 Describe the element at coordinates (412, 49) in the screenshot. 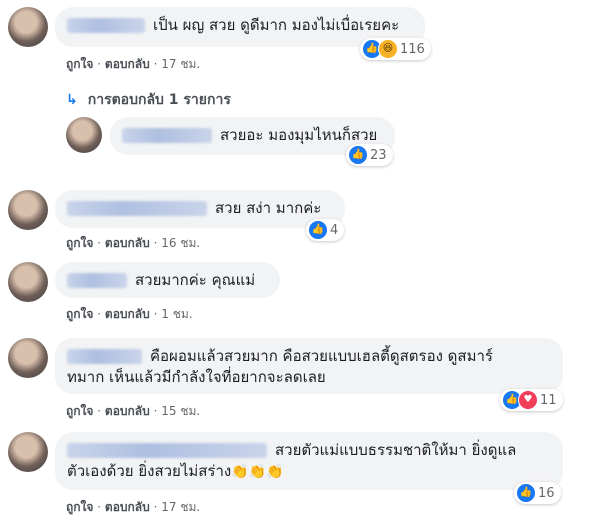

I see `reaction-count: 116` at that location.